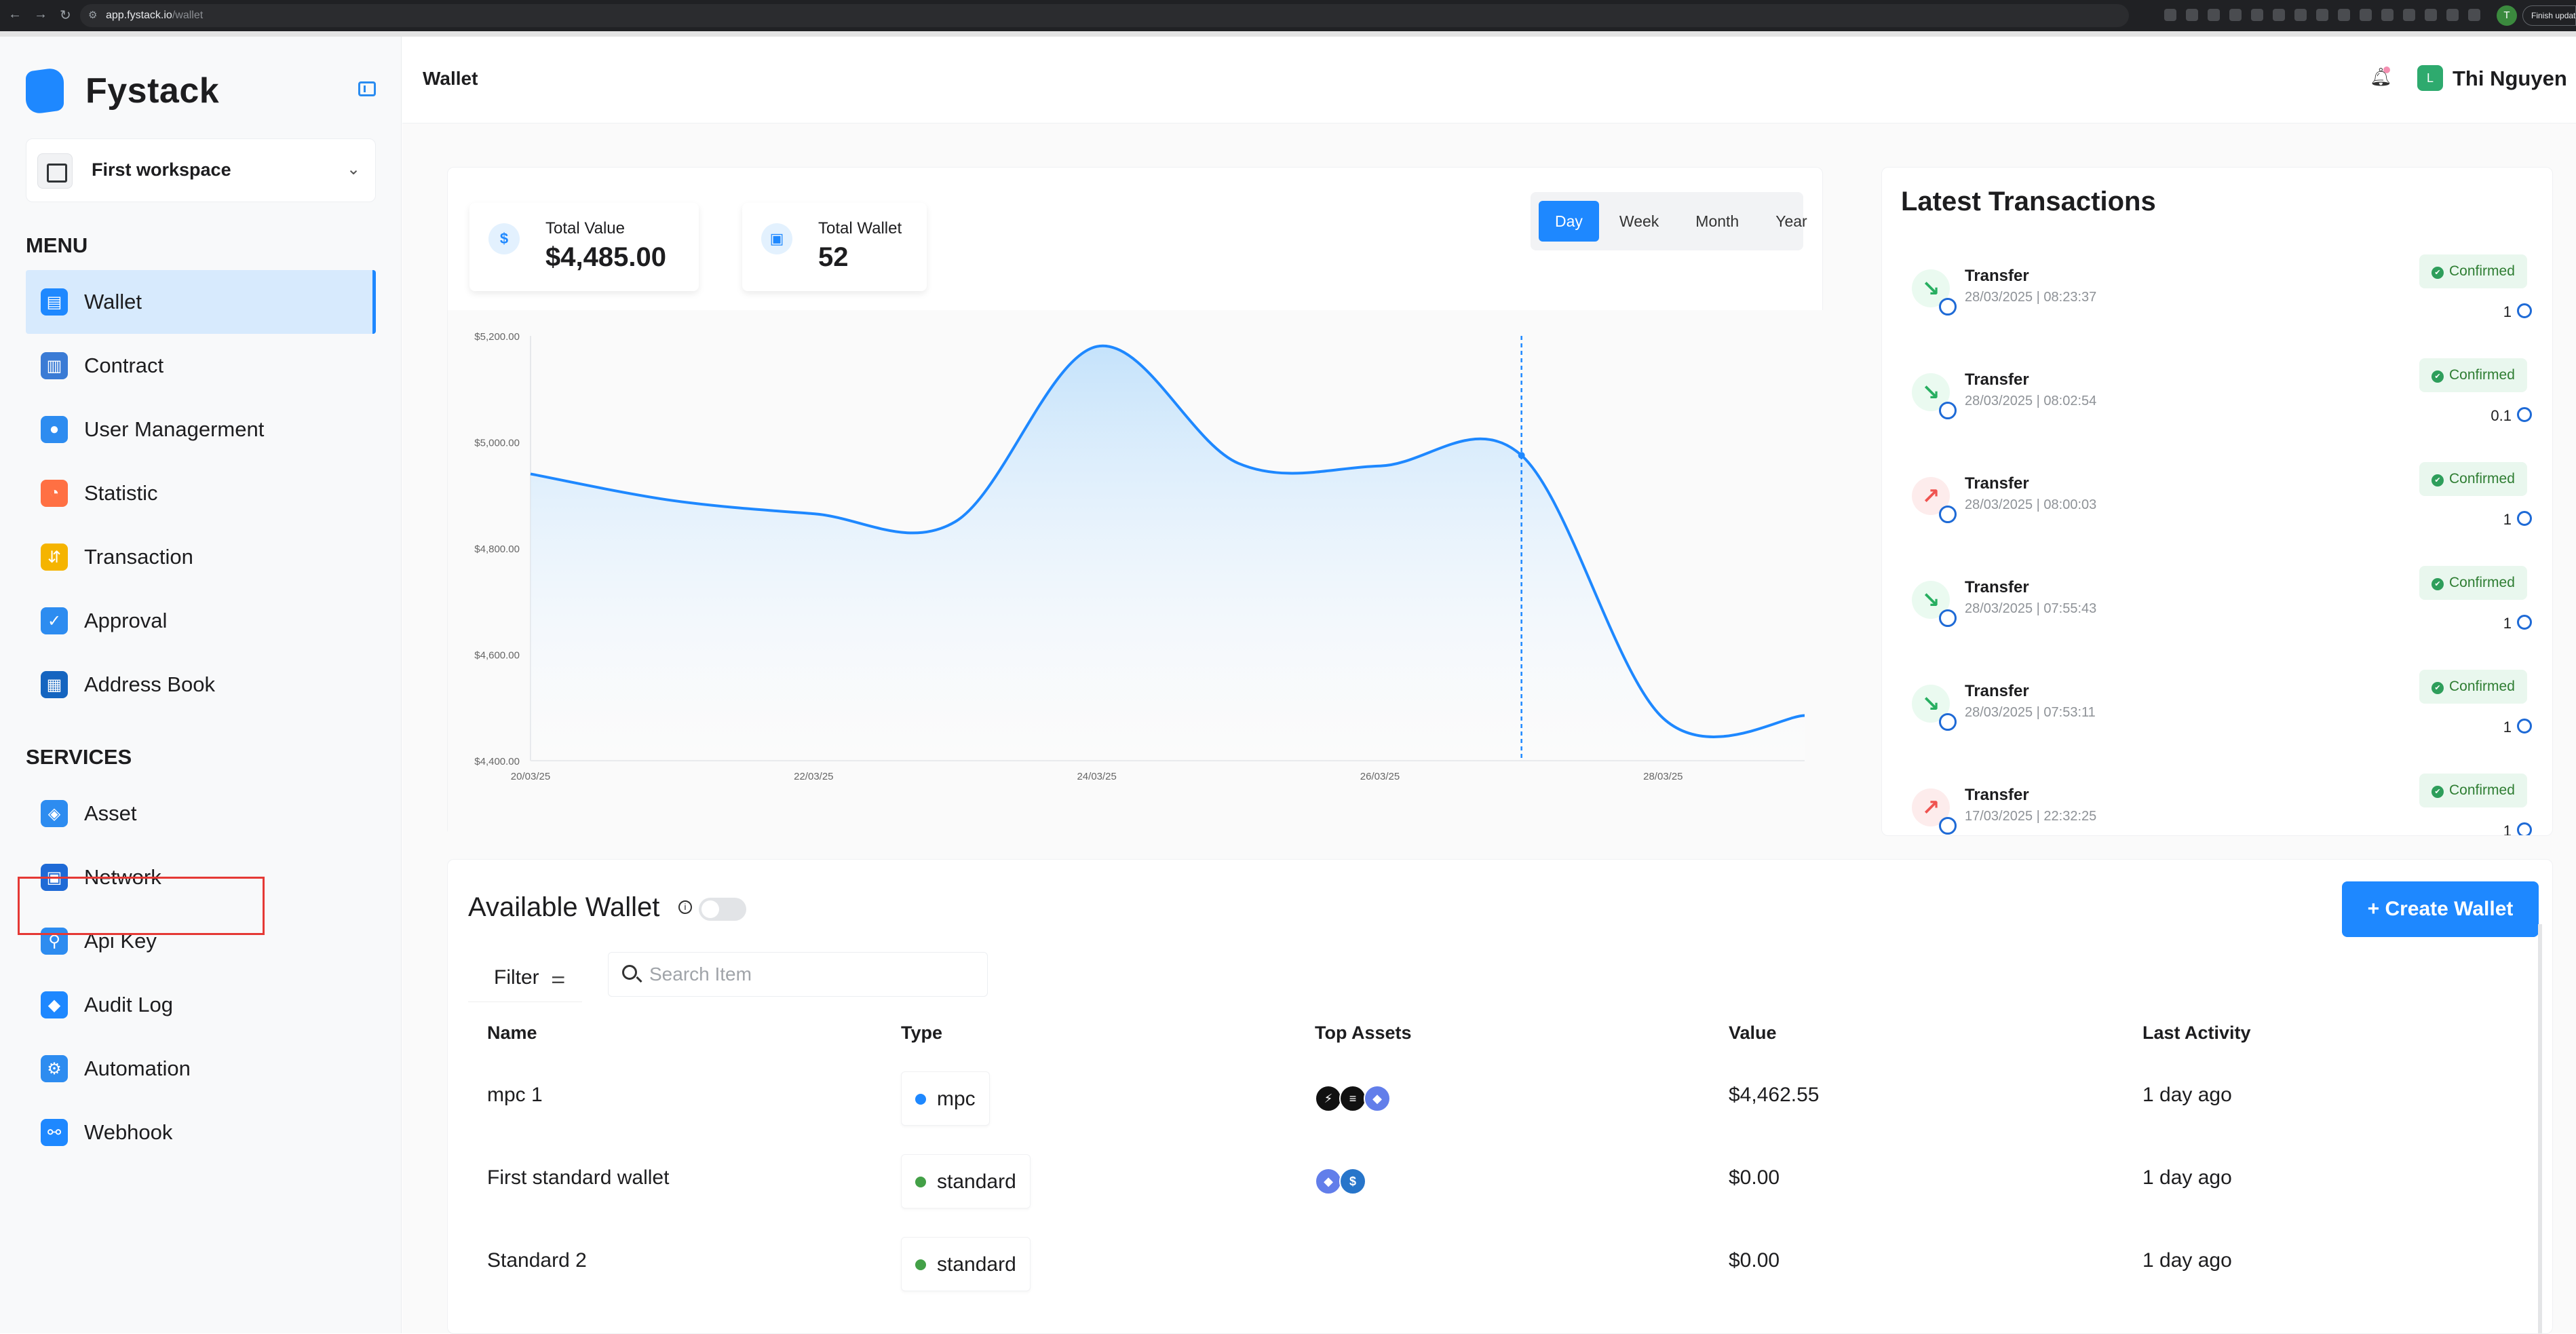 The width and height of the screenshot is (2576, 1334). I want to click on list-item: ↗Transfer28/03/2025 | 08:00:03Confirmed1, so click(2217, 507).